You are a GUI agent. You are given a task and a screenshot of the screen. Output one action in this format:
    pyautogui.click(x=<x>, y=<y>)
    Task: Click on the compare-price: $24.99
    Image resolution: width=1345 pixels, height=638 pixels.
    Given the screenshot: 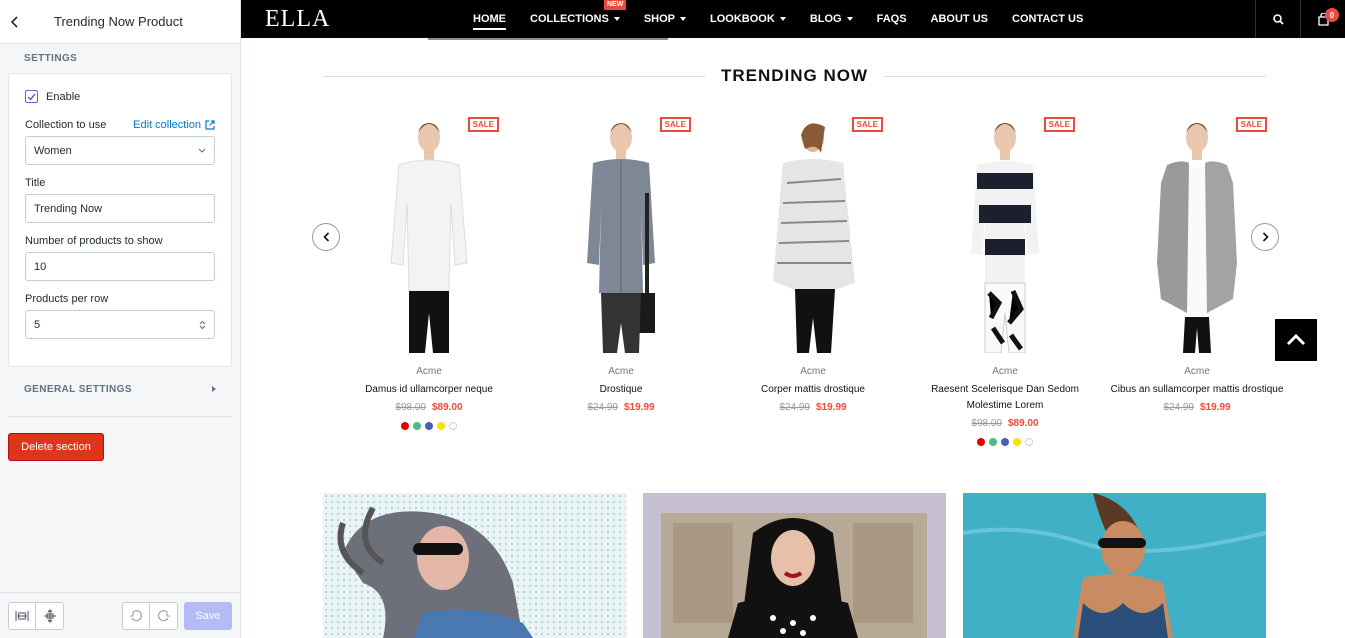 What is the action you would take?
    pyautogui.click(x=602, y=407)
    